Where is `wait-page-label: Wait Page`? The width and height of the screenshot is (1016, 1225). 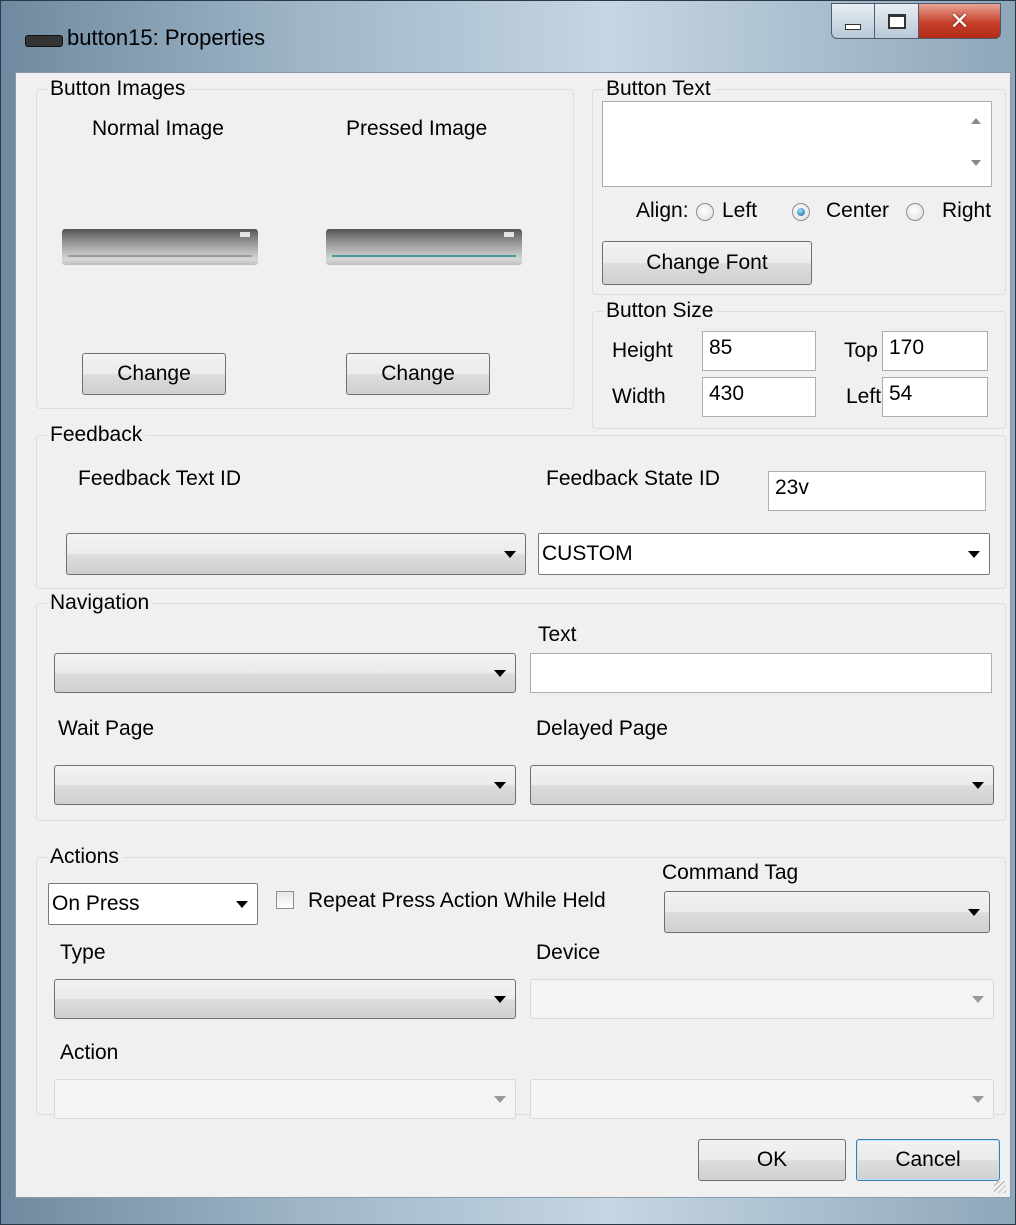 wait-page-label: Wait Page is located at coordinates (106, 728).